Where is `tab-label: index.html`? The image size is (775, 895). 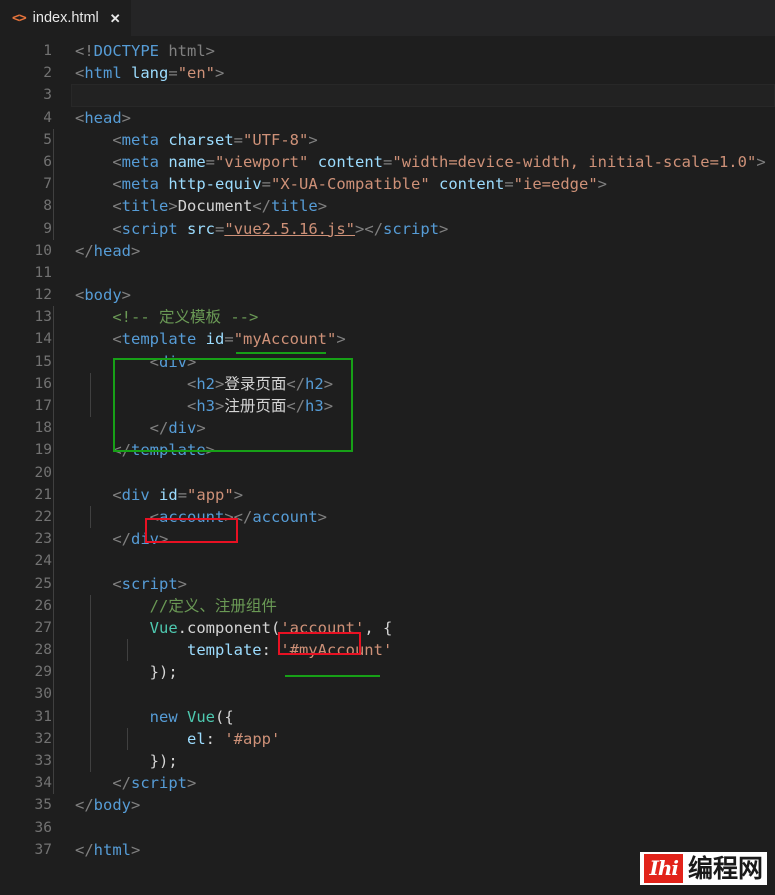 tab-label: index.html is located at coordinates (65, 18).